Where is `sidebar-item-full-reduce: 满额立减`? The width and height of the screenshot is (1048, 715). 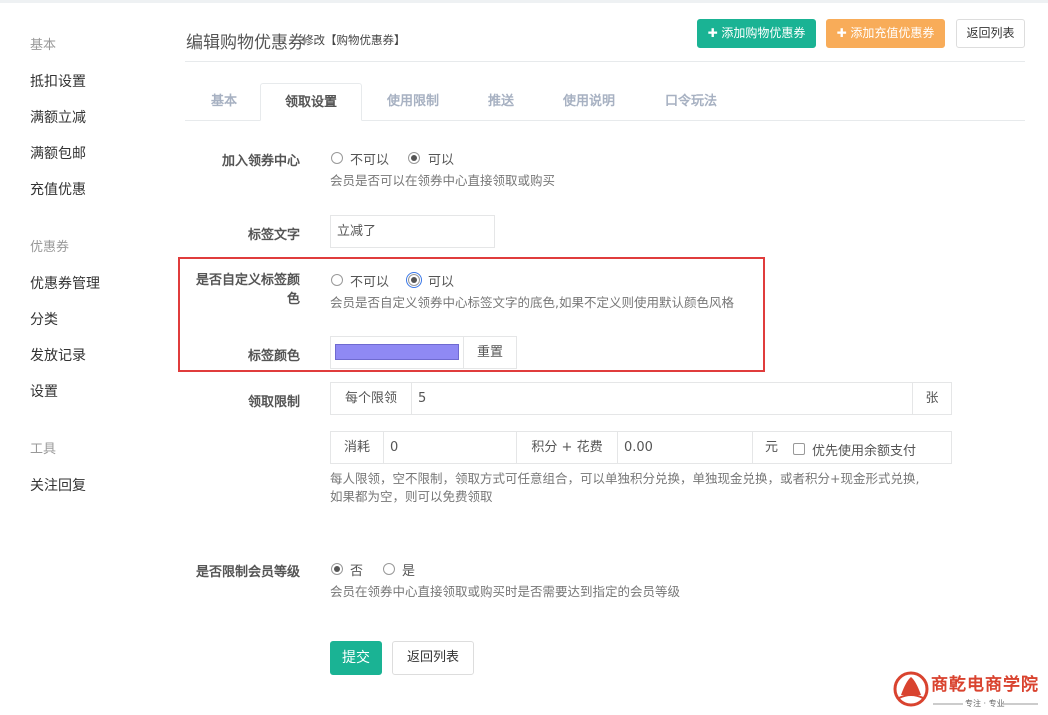
sidebar-item-full-reduce: 满额立减 is located at coordinates (58, 117).